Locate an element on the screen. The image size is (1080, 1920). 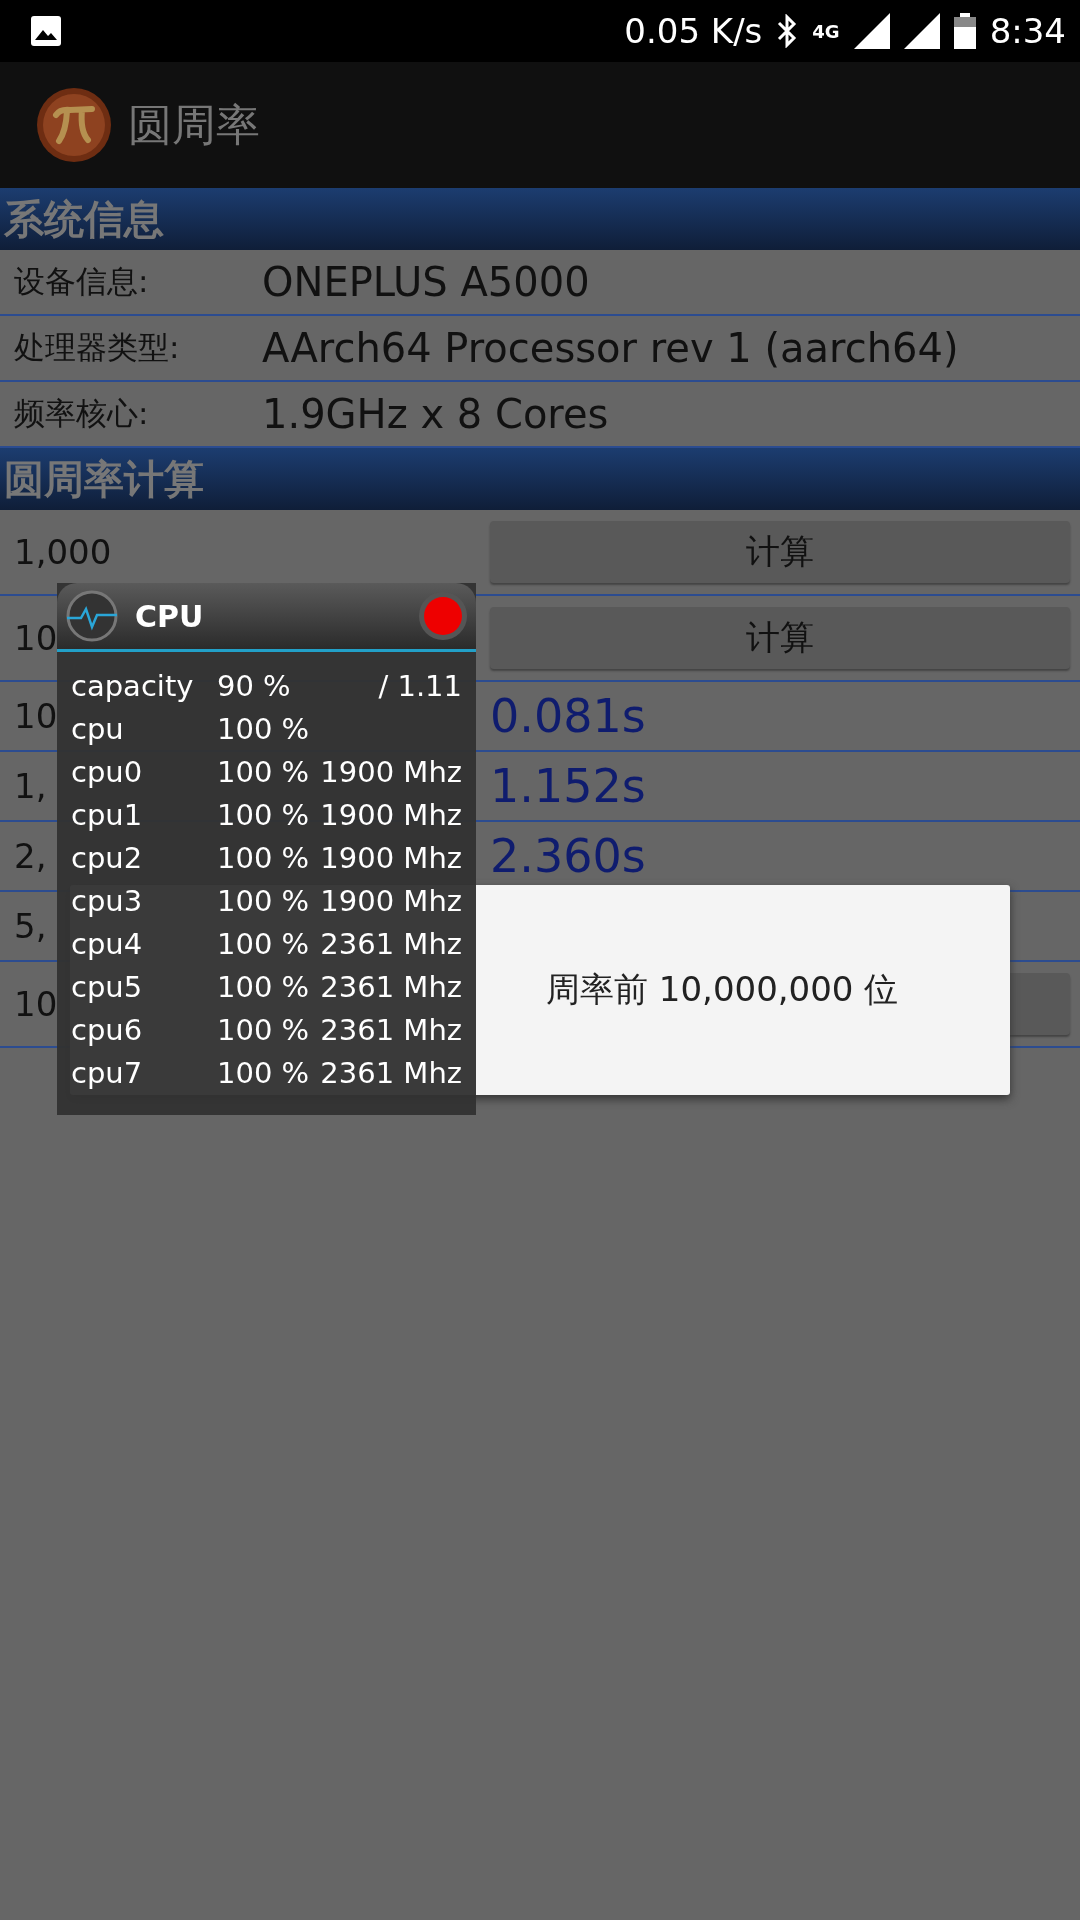
cpu-name: capacity is located at coordinates (133, 685).